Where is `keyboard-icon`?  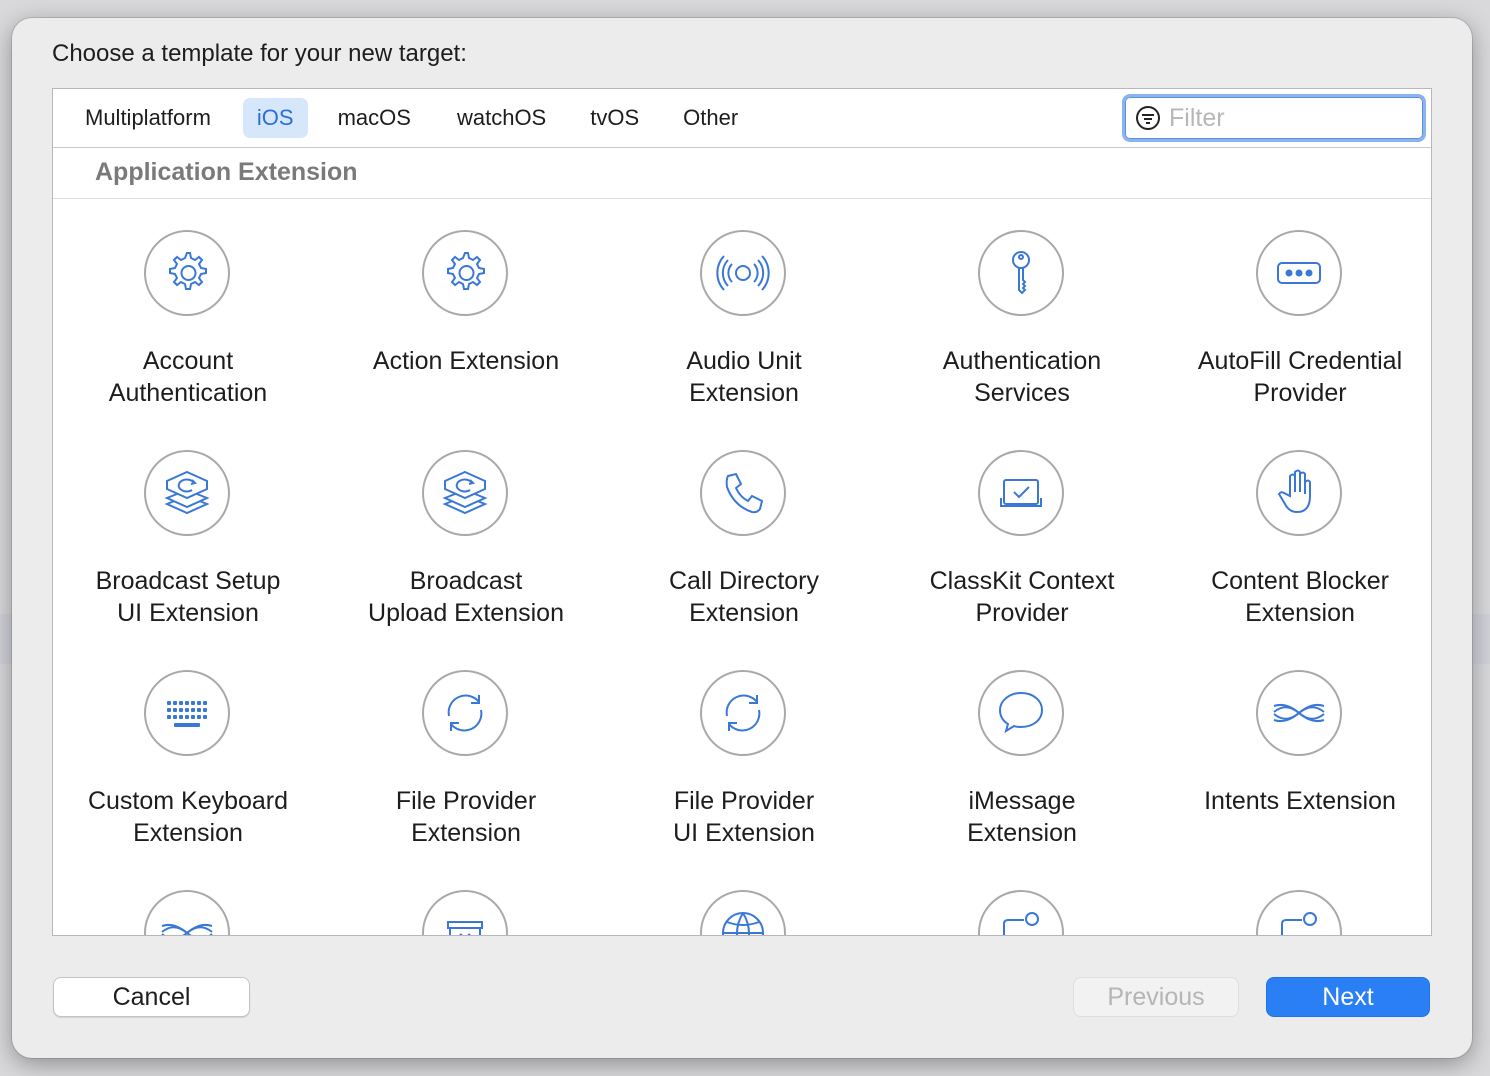
keyboard-icon is located at coordinates (187, 713).